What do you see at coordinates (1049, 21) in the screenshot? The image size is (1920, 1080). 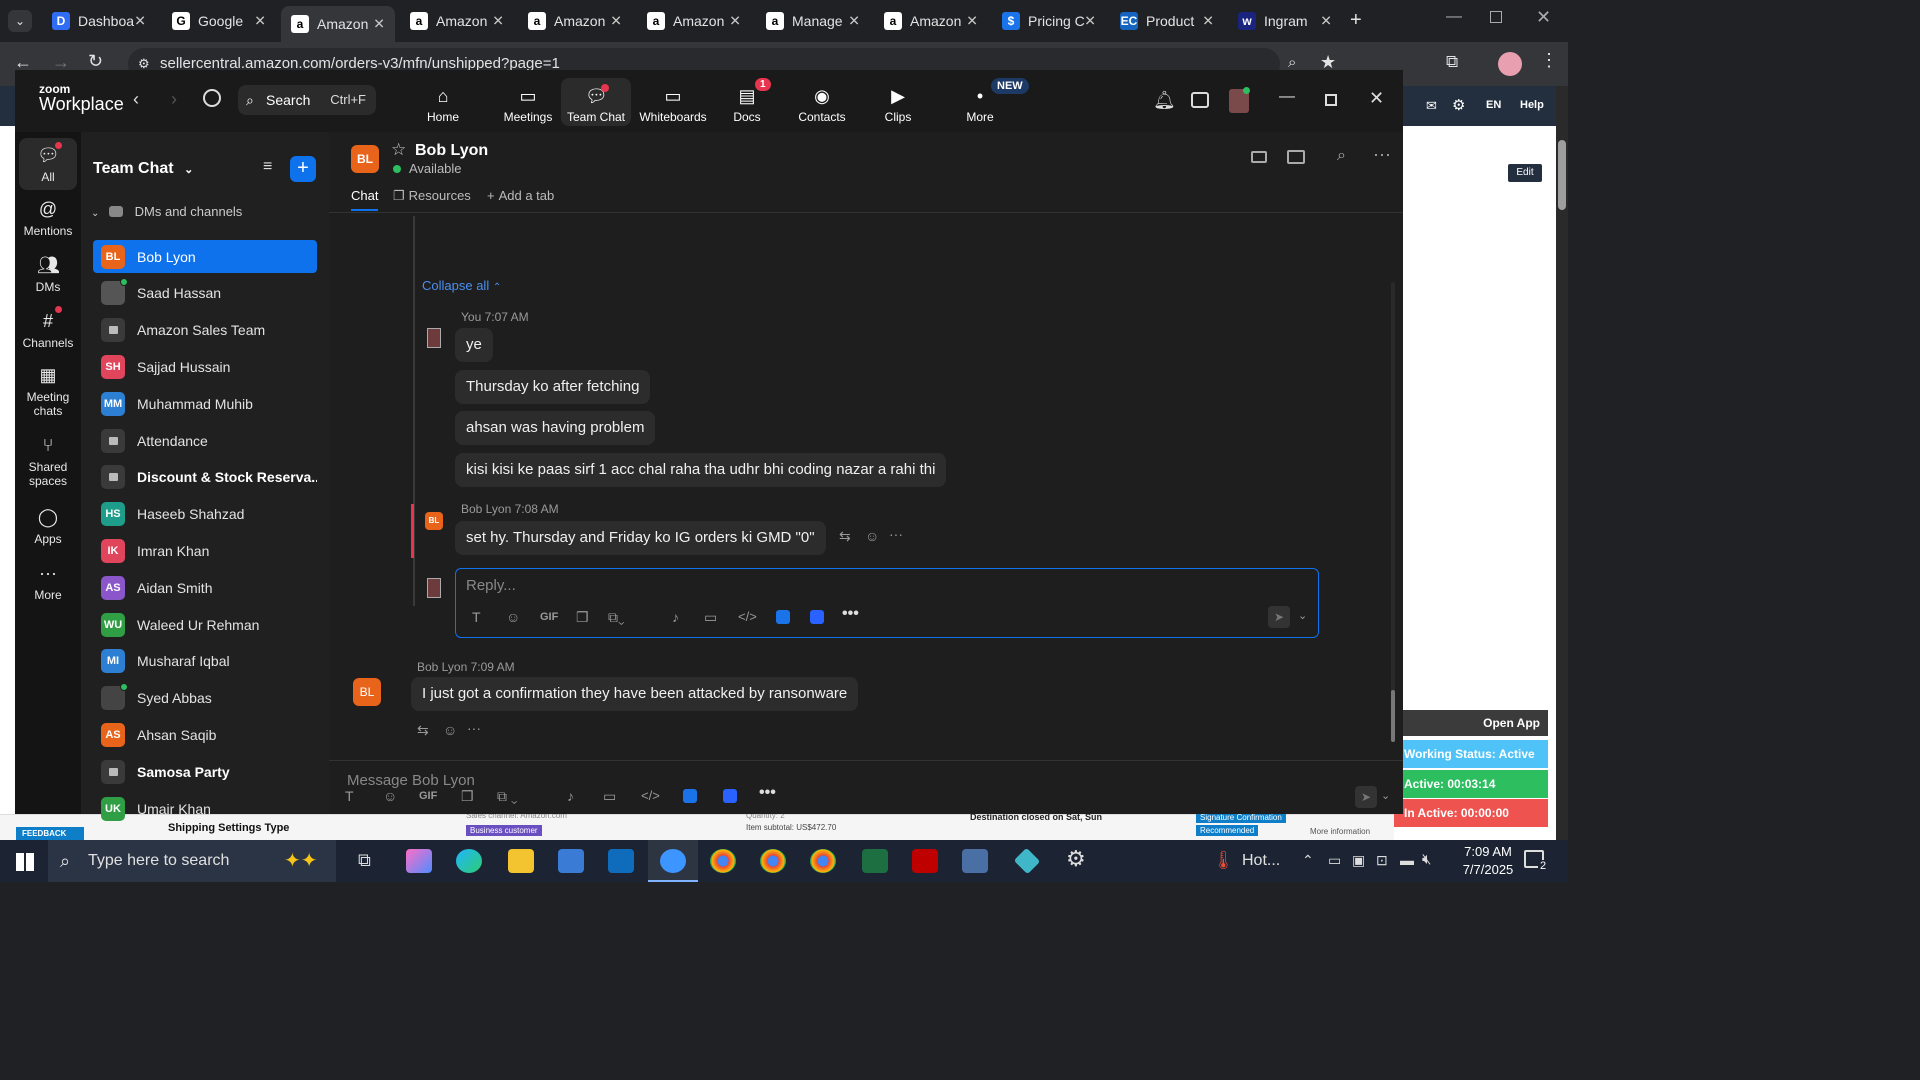 I see `browser-tab: $ Pricing C ✕` at bounding box center [1049, 21].